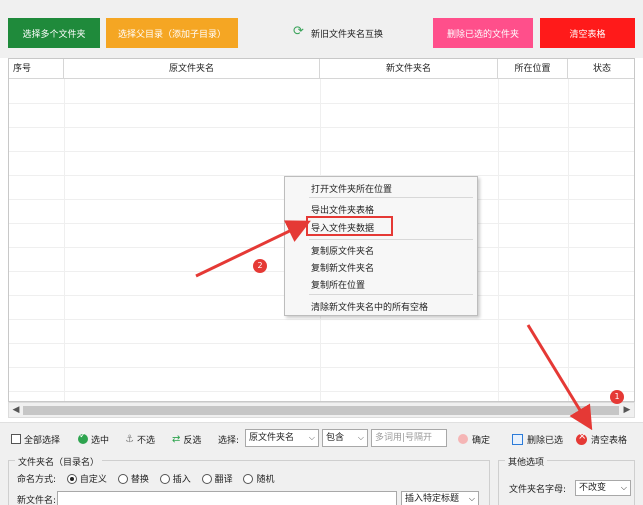  I want to click on other-options-title: 其他选项, so click(526, 461).